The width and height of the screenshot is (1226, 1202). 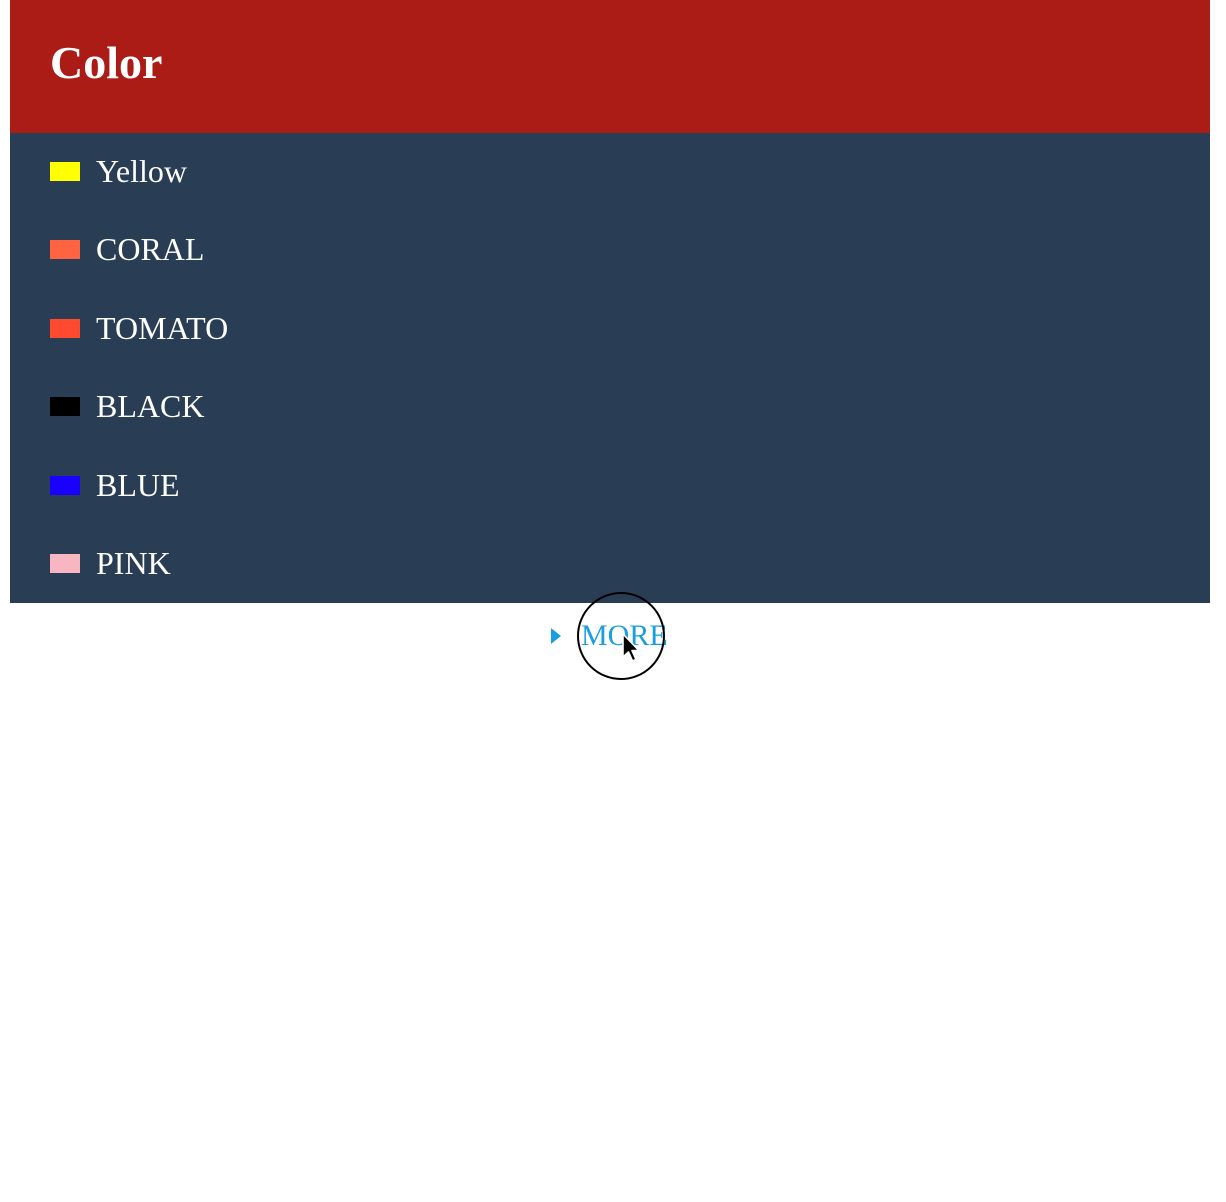 What do you see at coordinates (138, 485) in the screenshot?
I see `color-item-label: BLUE` at bounding box center [138, 485].